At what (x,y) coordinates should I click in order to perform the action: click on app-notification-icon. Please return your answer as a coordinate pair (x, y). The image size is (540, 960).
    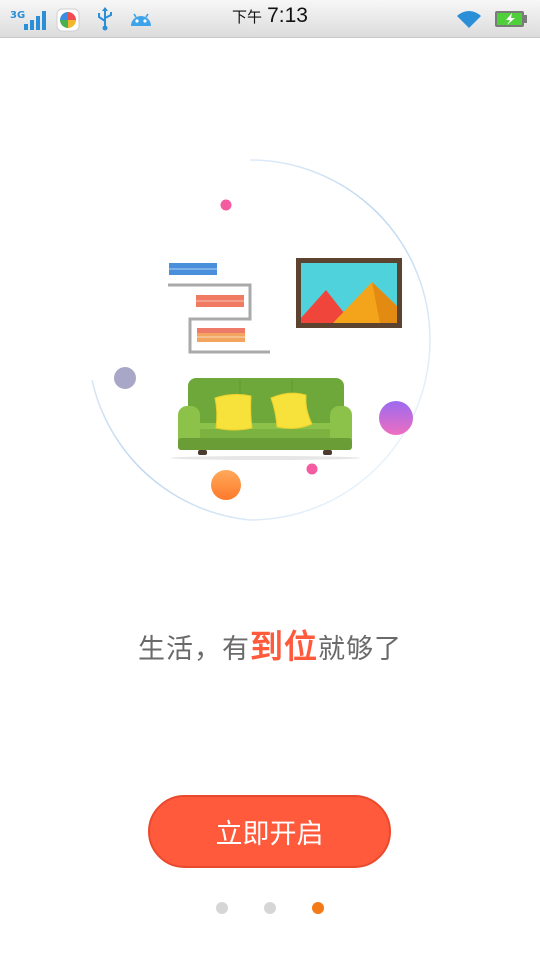
    Looking at the image, I should click on (68, 20).